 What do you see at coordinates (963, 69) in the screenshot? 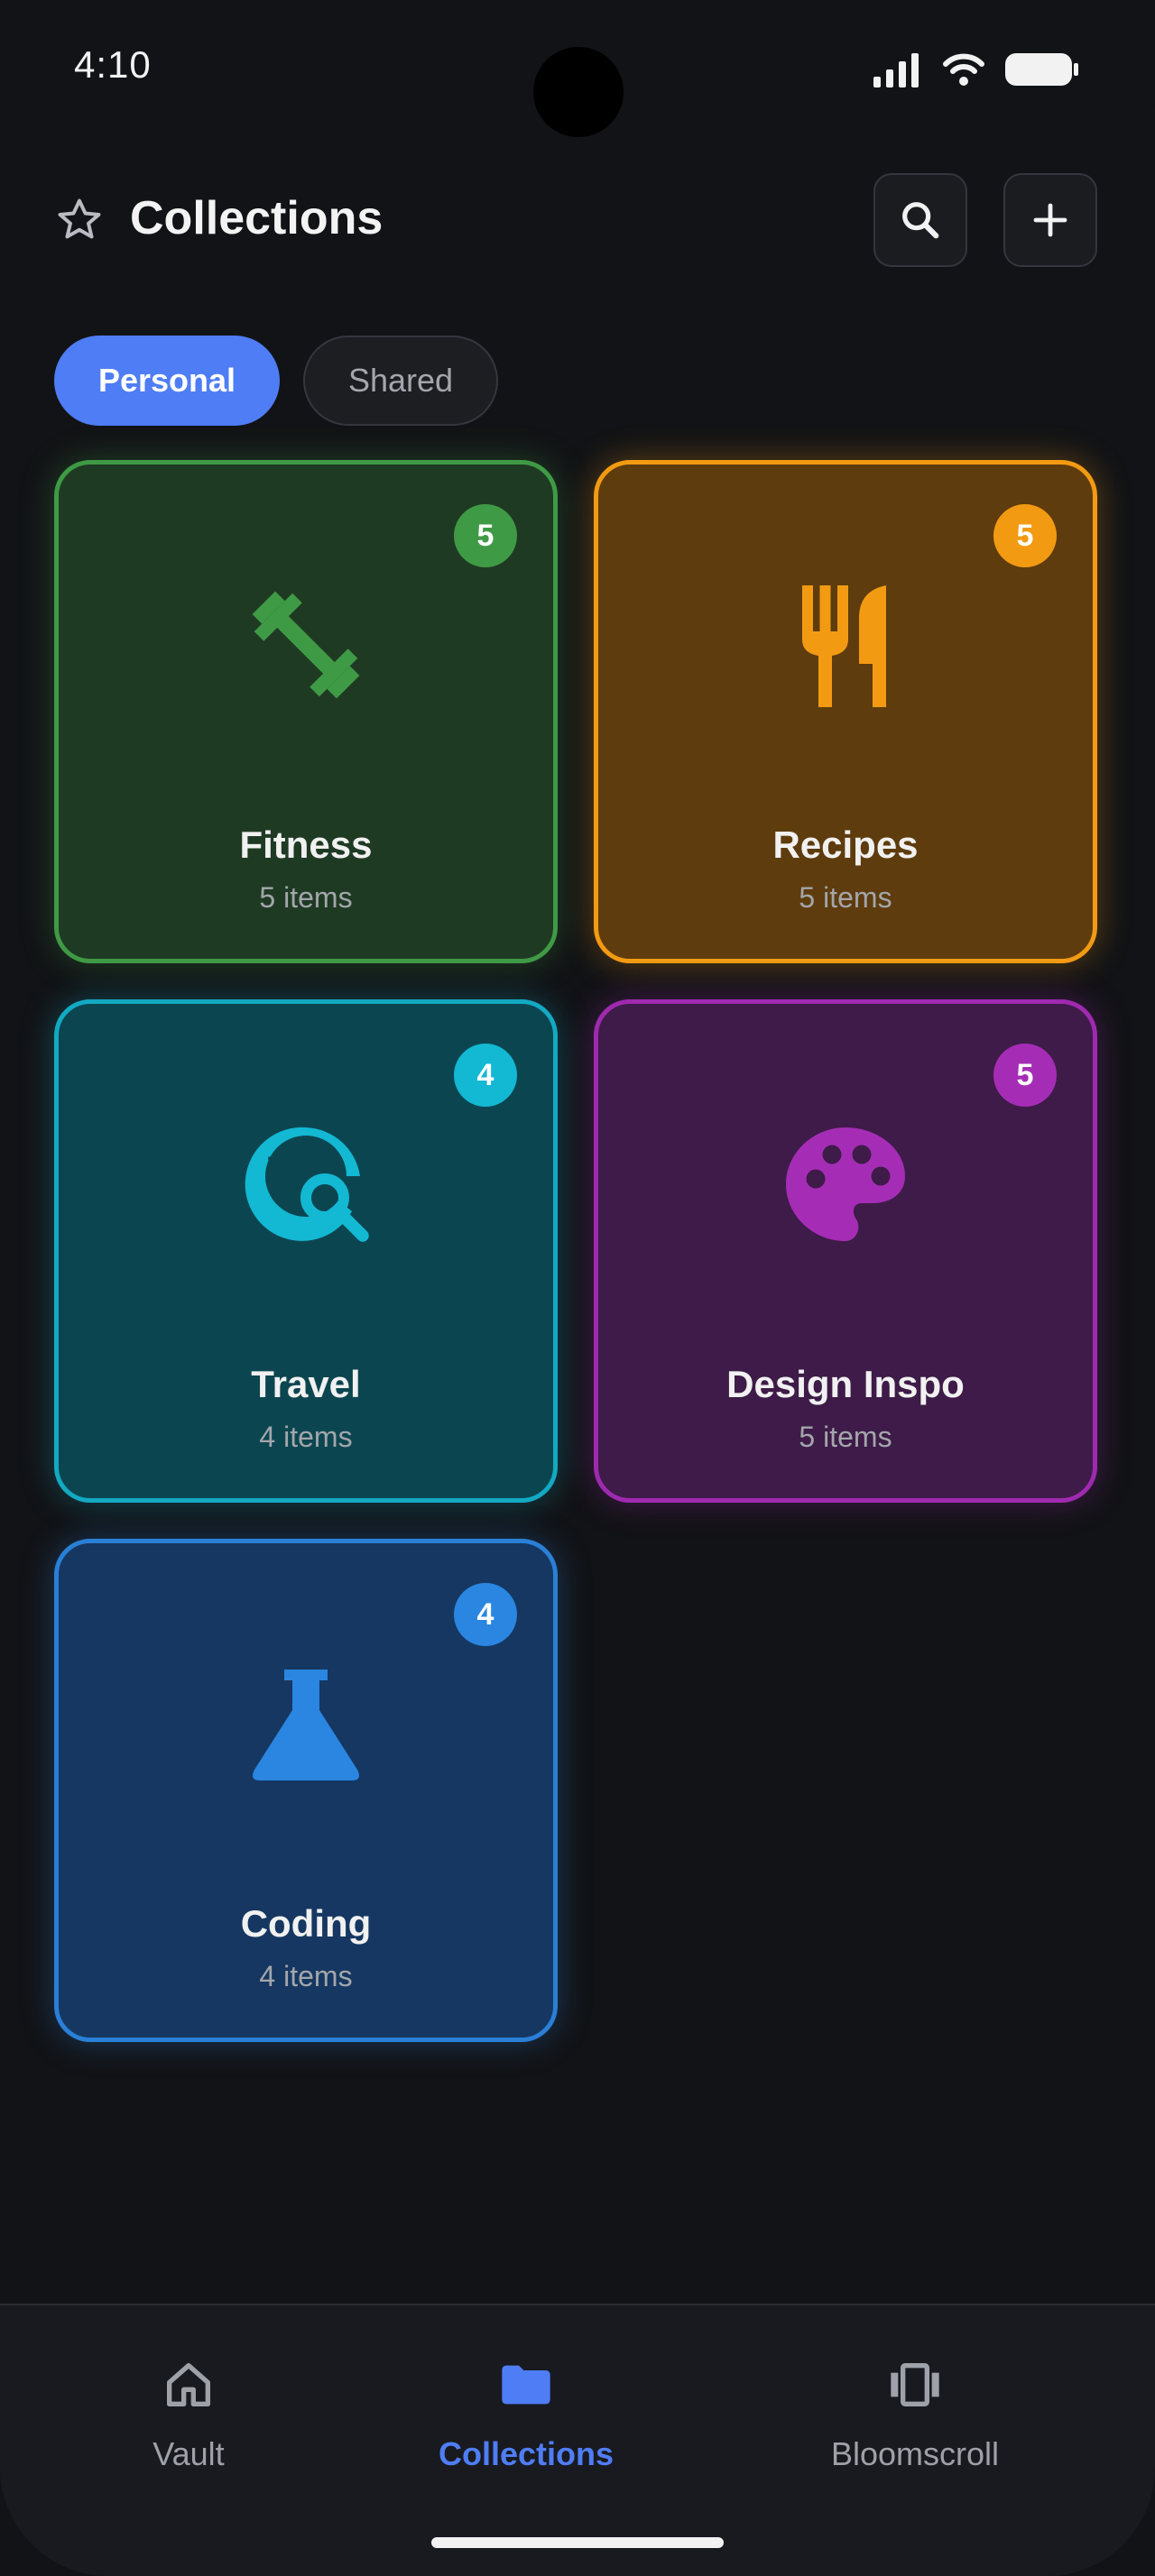
I see `wifi-icon` at bounding box center [963, 69].